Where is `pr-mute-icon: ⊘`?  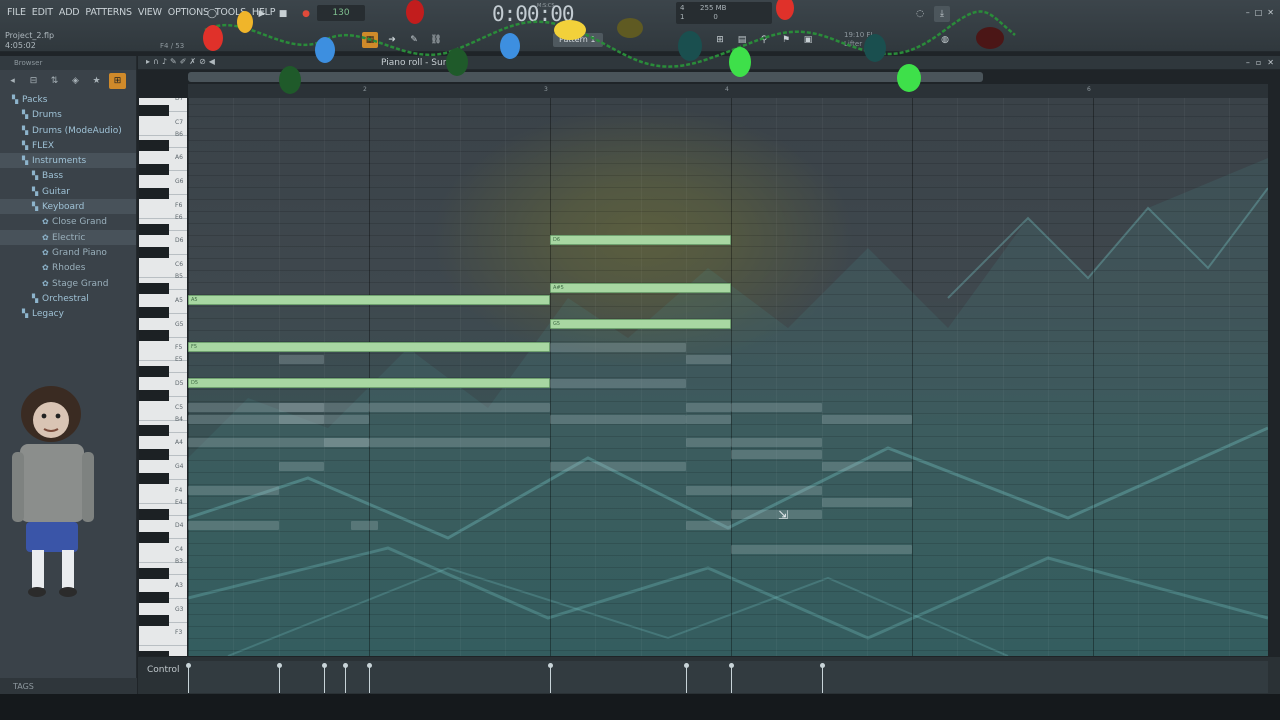
pr-mute-icon: ⊘ is located at coordinates (202, 61).